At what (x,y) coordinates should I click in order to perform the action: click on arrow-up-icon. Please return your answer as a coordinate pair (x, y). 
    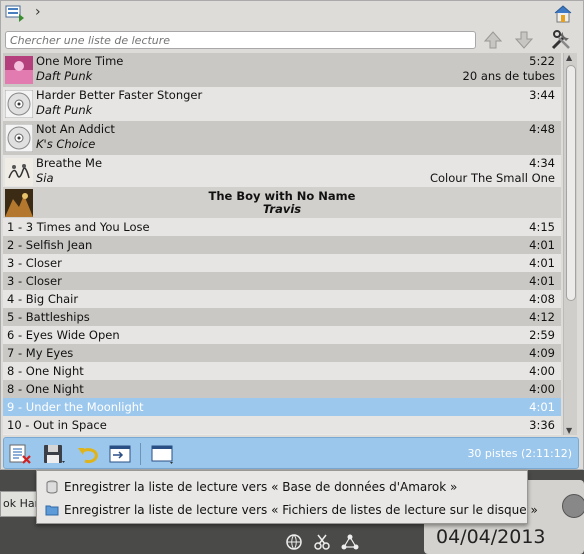
    Looking at the image, I should click on (493, 40).